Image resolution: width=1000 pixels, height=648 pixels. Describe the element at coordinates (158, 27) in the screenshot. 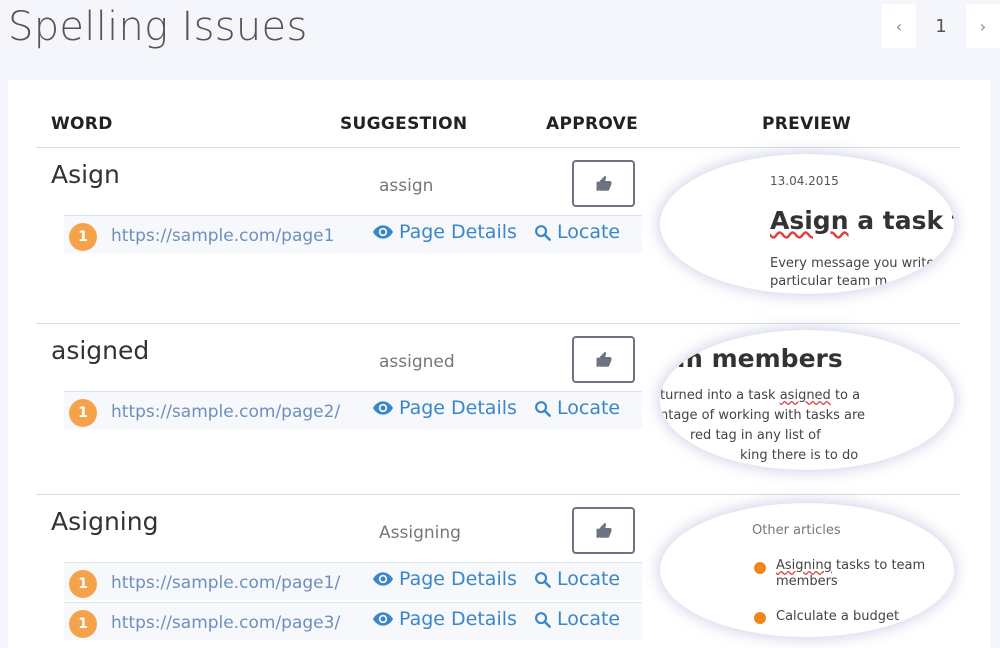

I see `page-title: Spelling Issues` at that location.